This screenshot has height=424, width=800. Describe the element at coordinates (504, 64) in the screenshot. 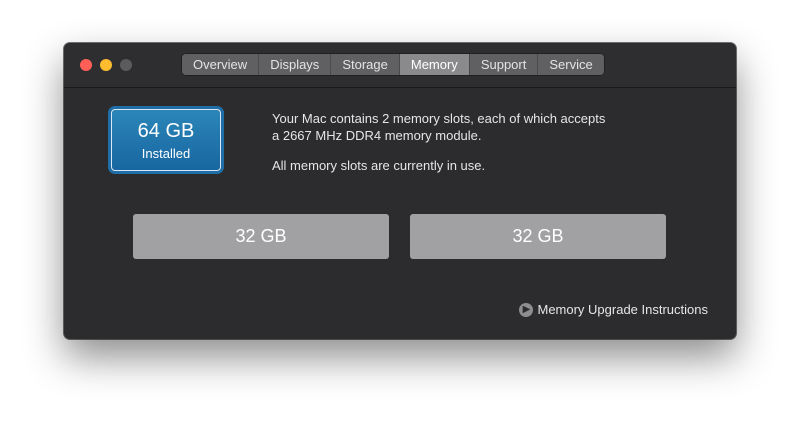

I see `tab-support: Support` at that location.